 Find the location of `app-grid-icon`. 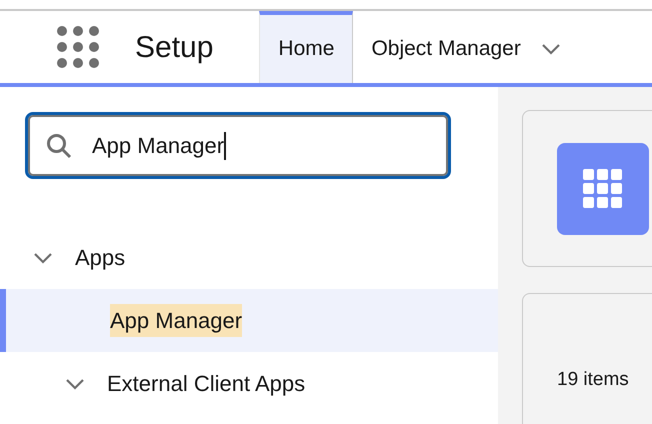

app-grid-icon is located at coordinates (603, 189).